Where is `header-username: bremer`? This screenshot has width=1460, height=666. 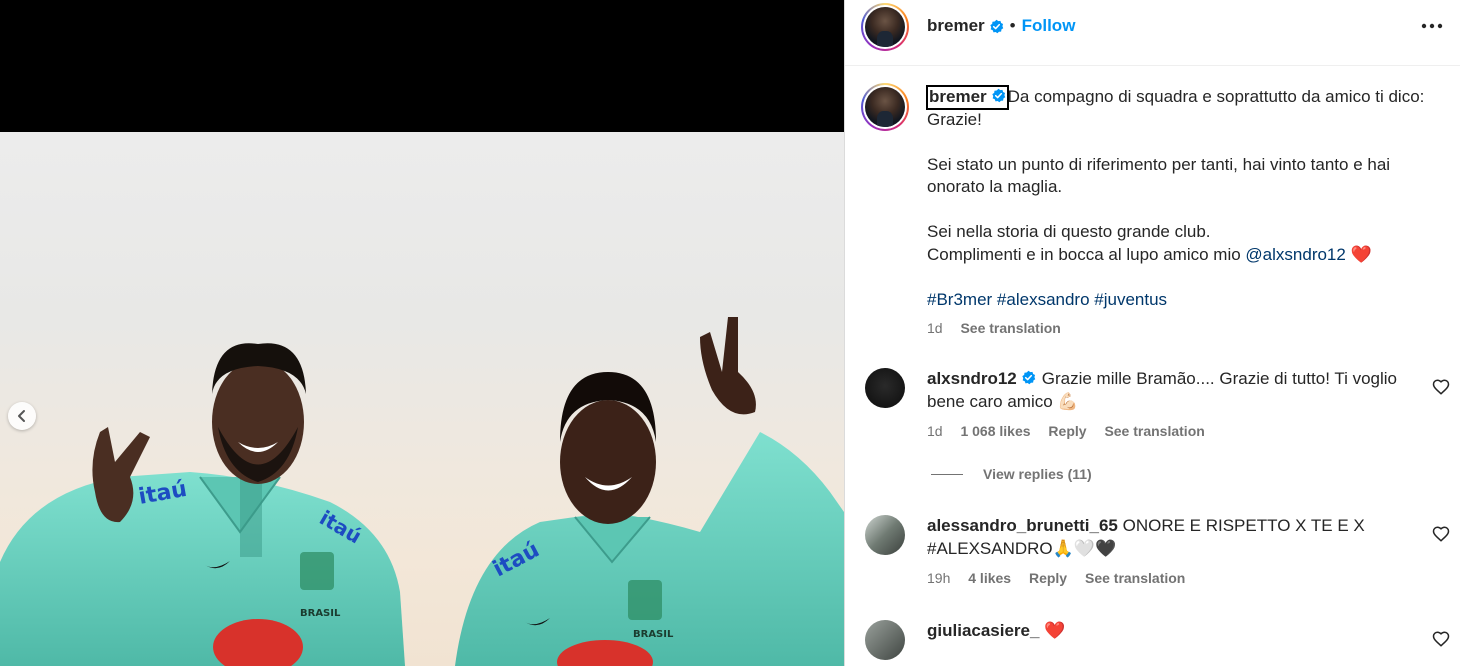
header-username: bremer is located at coordinates (956, 26).